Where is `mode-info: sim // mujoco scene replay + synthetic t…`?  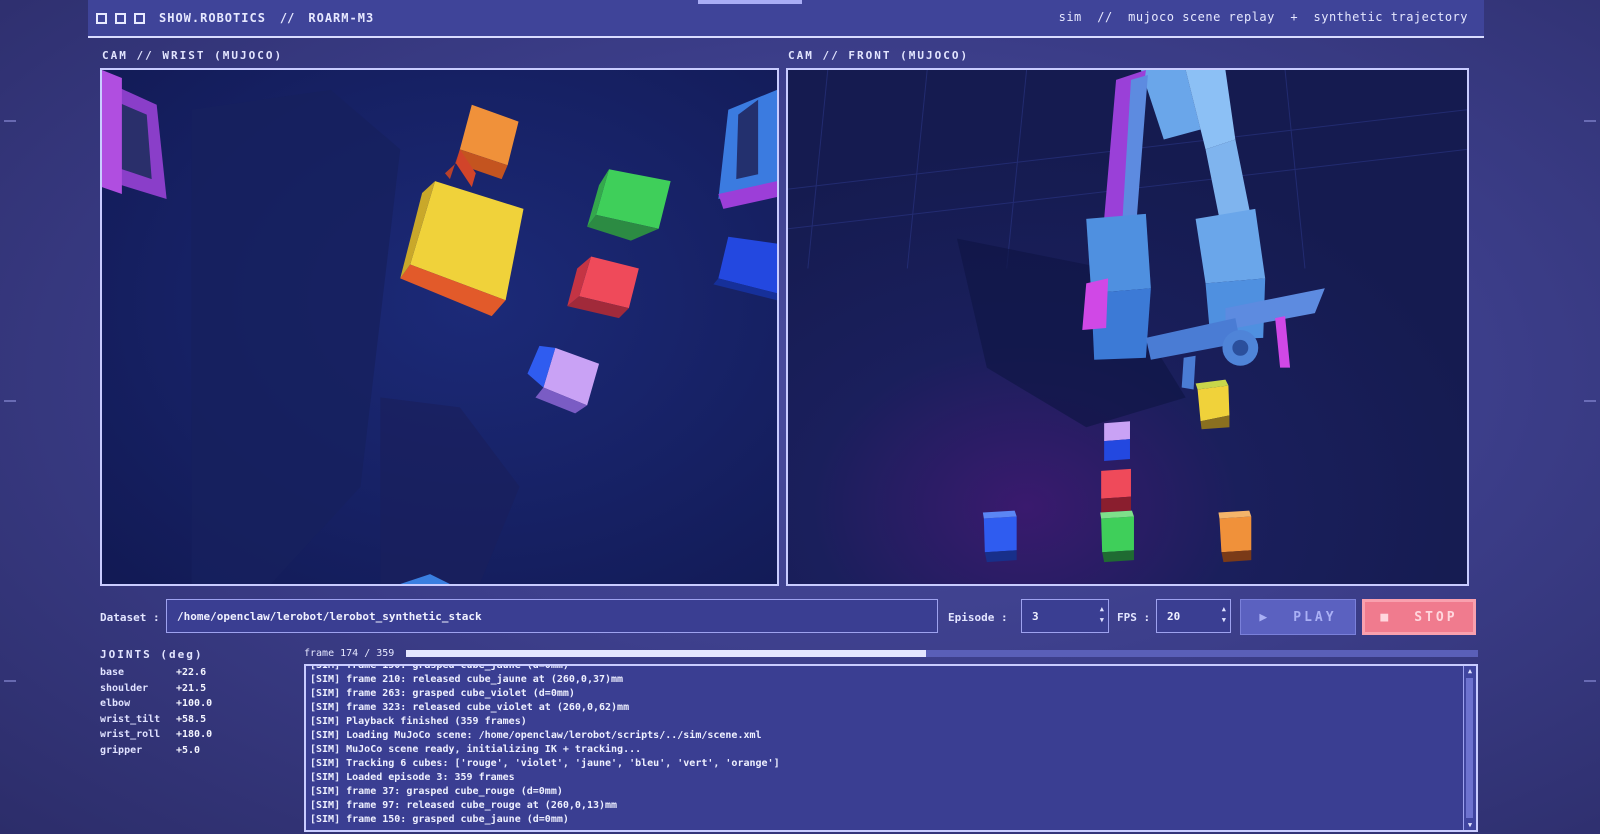
mode-info: sim // mujoco scene replay + synthetic t… is located at coordinates (1263, 17).